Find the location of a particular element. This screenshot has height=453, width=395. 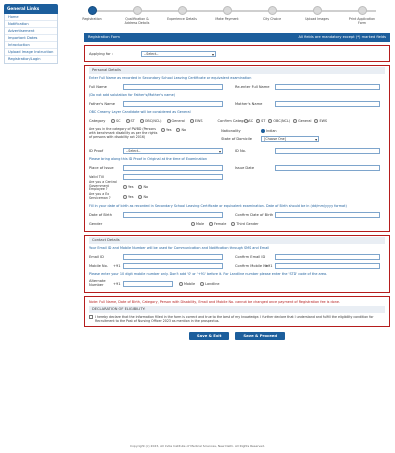

pwbd-yes-radio is located at coordinates (163, 130).